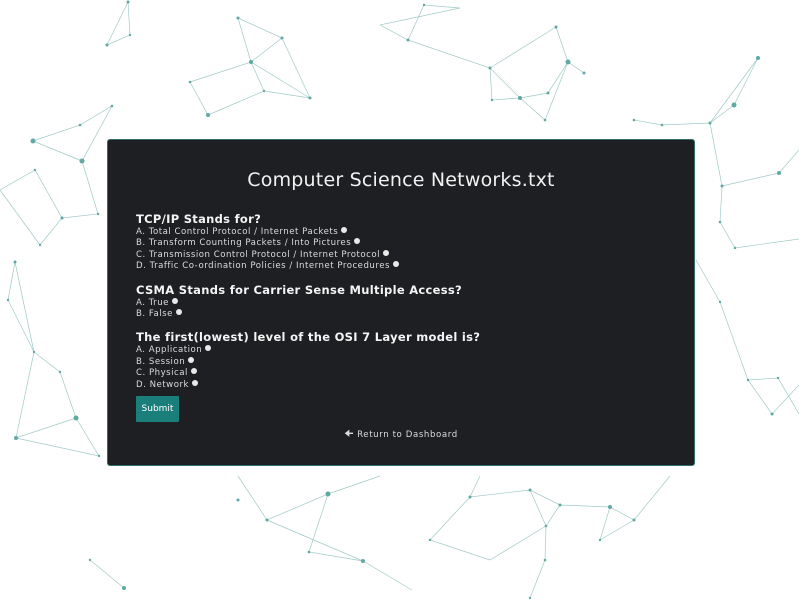 This screenshot has height=600, width=799. Describe the element at coordinates (401, 180) in the screenshot. I see `quiz-title: Computer Science Networks.txt` at that location.